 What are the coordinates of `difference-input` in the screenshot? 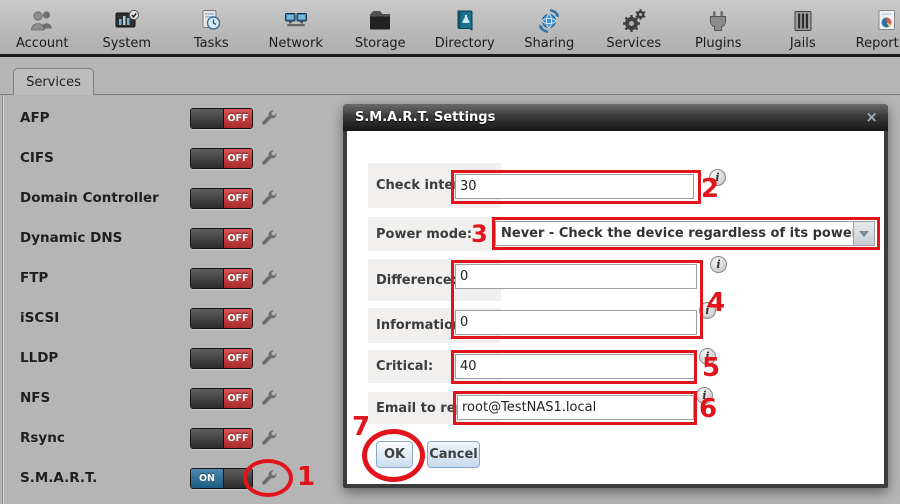 It's located at (576, 276).